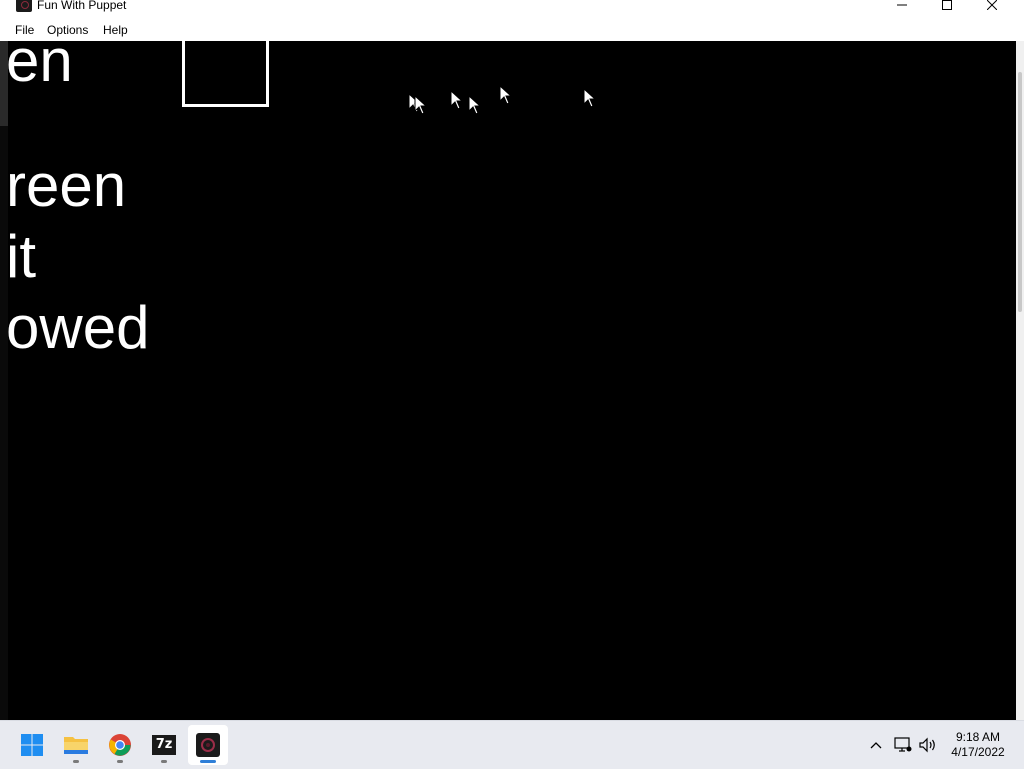 This screenshot has width=1024, height=769. Describe the element at coordinates (82, 6) in the screenshot. I see `window-title: Fun With Puppet` at that location.